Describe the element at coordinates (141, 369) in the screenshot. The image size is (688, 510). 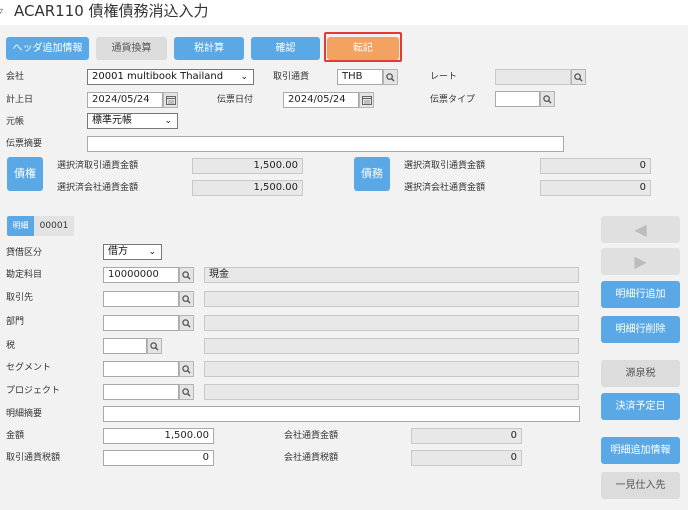
I see `segment-input` at that location.